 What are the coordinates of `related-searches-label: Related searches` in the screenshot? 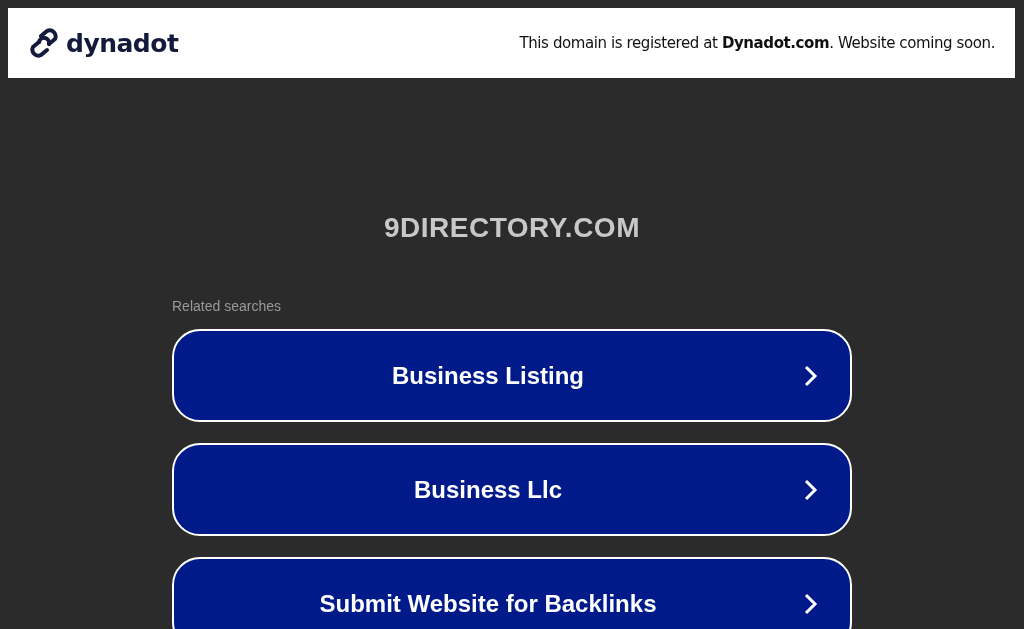 It's located at (227, 306).